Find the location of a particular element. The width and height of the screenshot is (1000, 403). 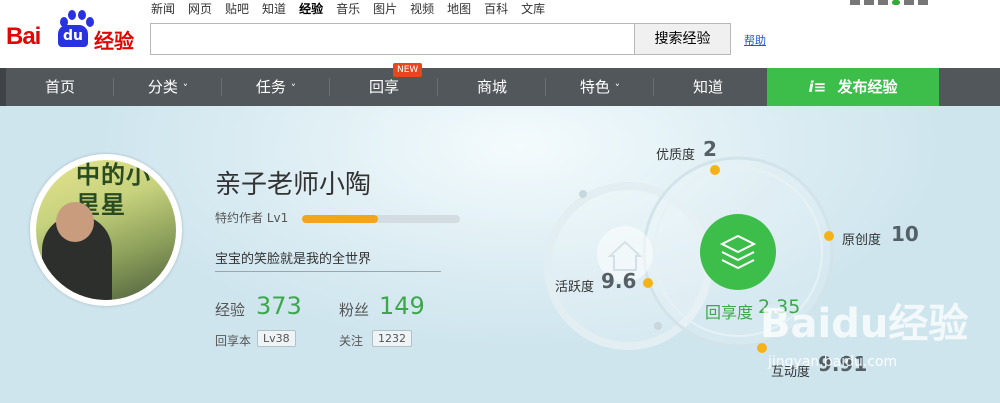

activity-label: 活跃度 is located at coordinates (575, 287).